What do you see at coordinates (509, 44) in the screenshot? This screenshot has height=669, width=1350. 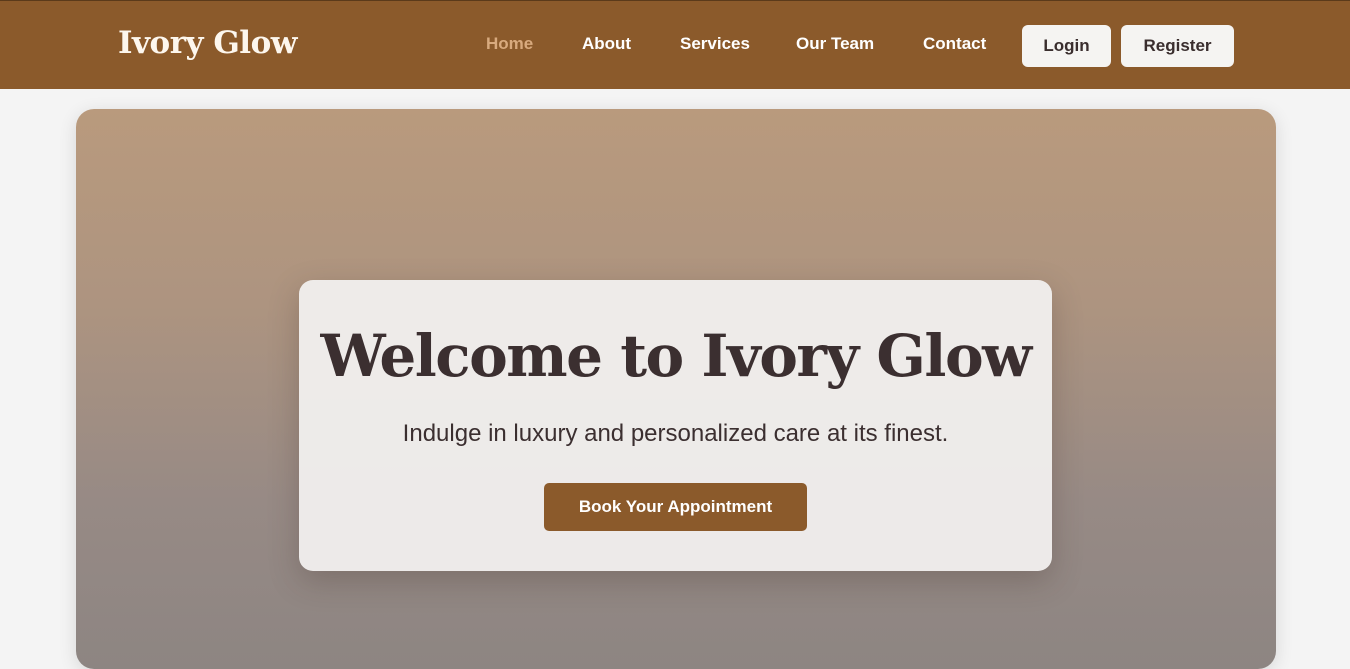 I see `nav-link-home: Home` at bounding box center [509, 44].